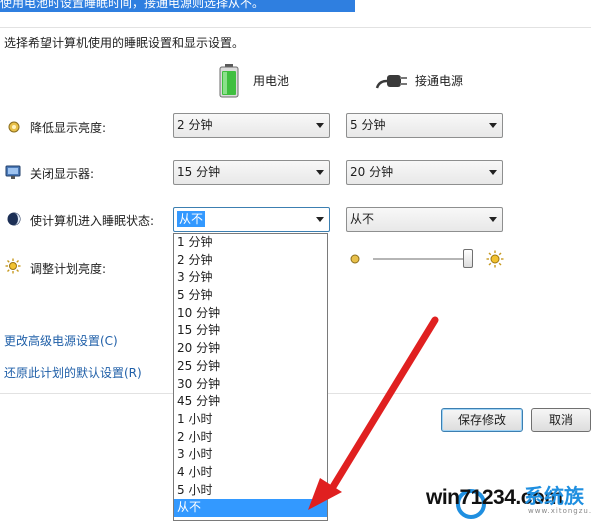 Image resolution: width=591 pixels, height=521 pixels. I want to click on dim-brightness-icon, so click(14, 127).